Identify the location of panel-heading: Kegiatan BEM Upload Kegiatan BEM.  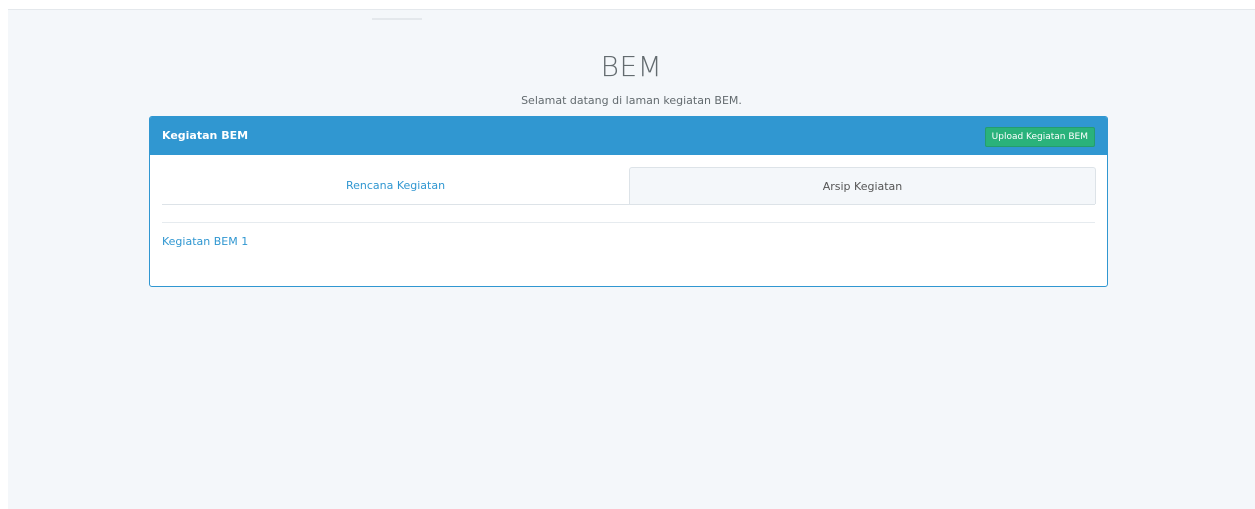
(628, 136).